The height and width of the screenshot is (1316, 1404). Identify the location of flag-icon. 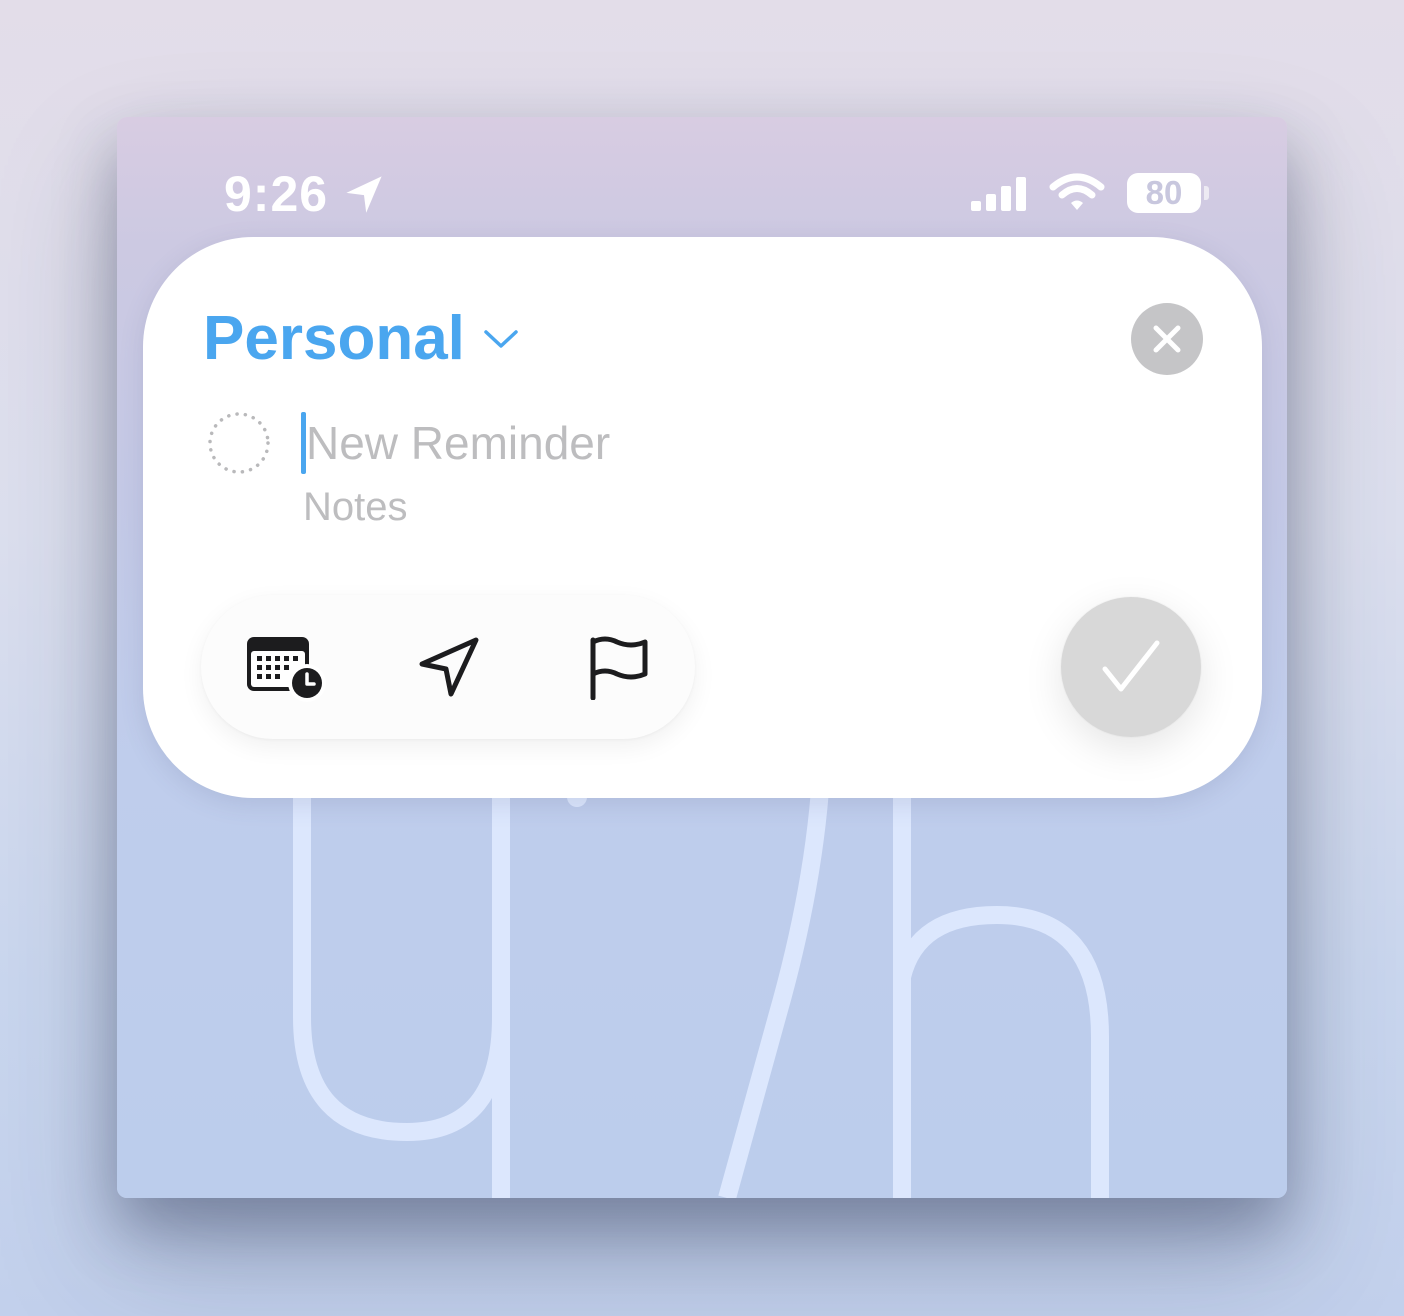
(619, 668).